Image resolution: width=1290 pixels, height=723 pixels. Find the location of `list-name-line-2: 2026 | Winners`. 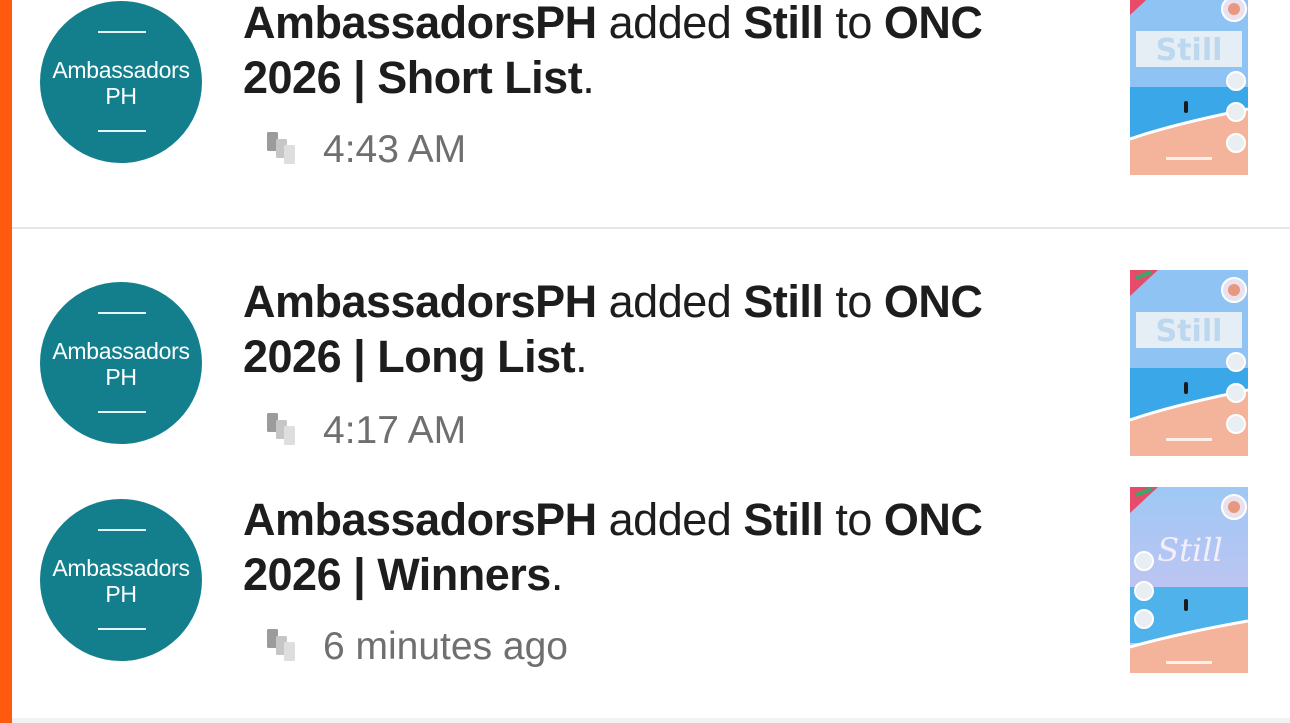

list-name-line-2: 2026 | Winners is located at coordinates (397, 574).